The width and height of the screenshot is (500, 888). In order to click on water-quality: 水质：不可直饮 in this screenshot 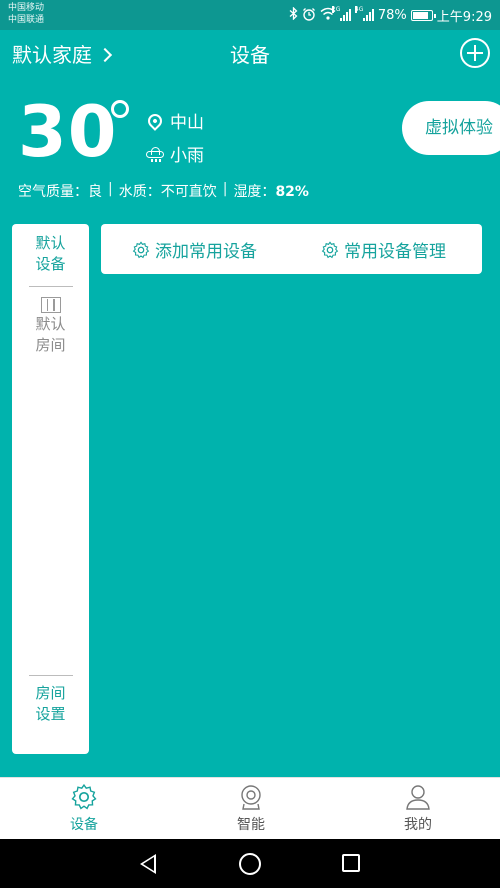, I will do `click(168, 191)`.